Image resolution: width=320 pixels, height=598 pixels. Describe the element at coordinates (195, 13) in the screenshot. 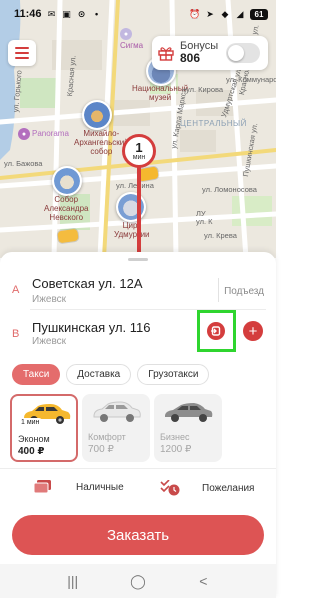

I see `alarm-icon: ⏰` at that location.